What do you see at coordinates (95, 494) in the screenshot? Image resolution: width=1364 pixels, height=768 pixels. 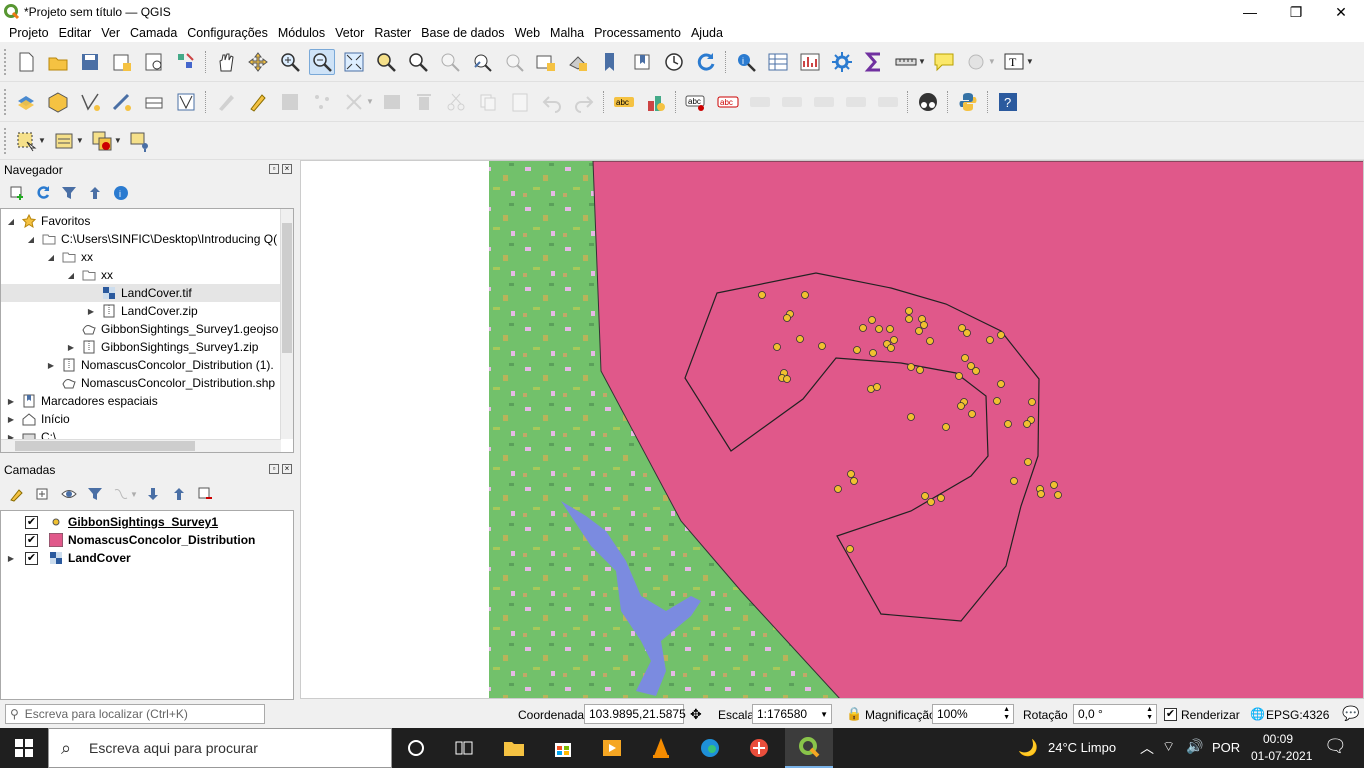 I see `filter-legend-icon` at bounding box center [95, 494].